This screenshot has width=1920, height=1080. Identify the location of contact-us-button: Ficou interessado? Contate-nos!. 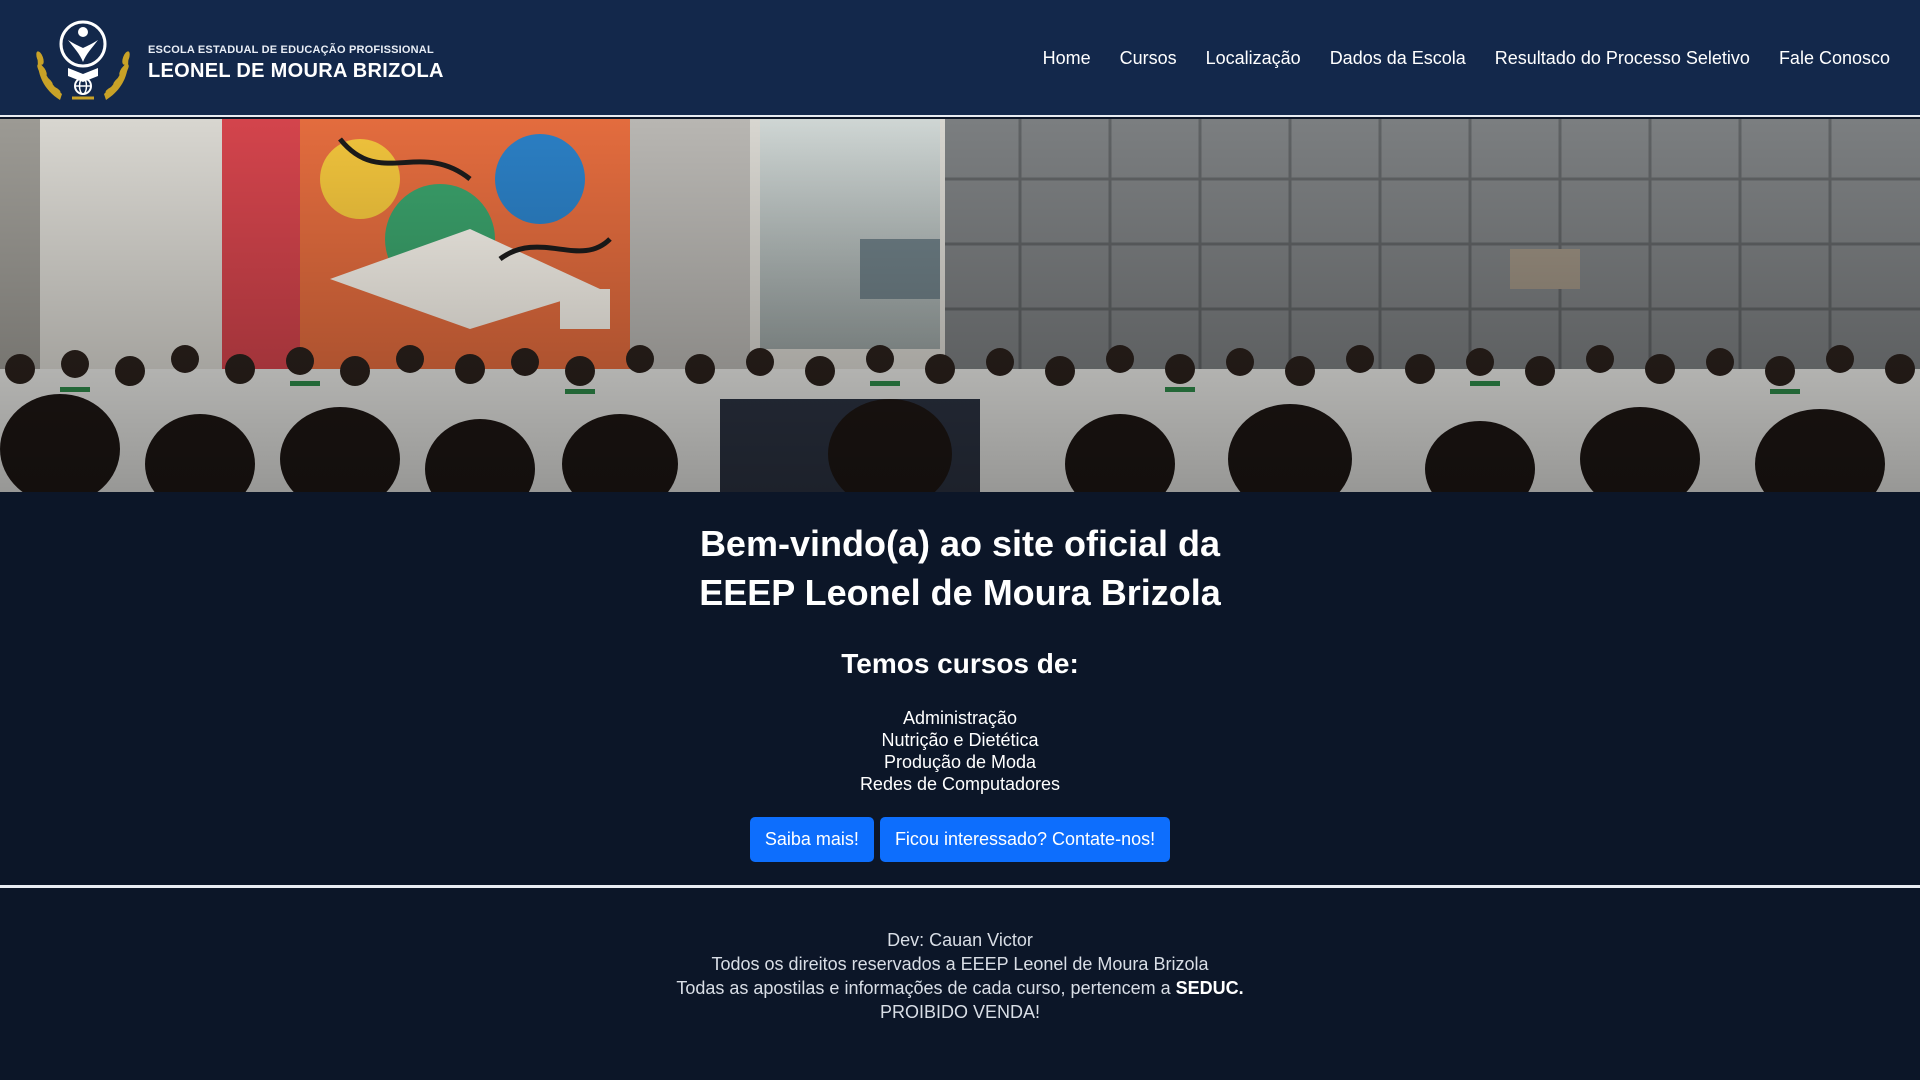
(1025, 839).